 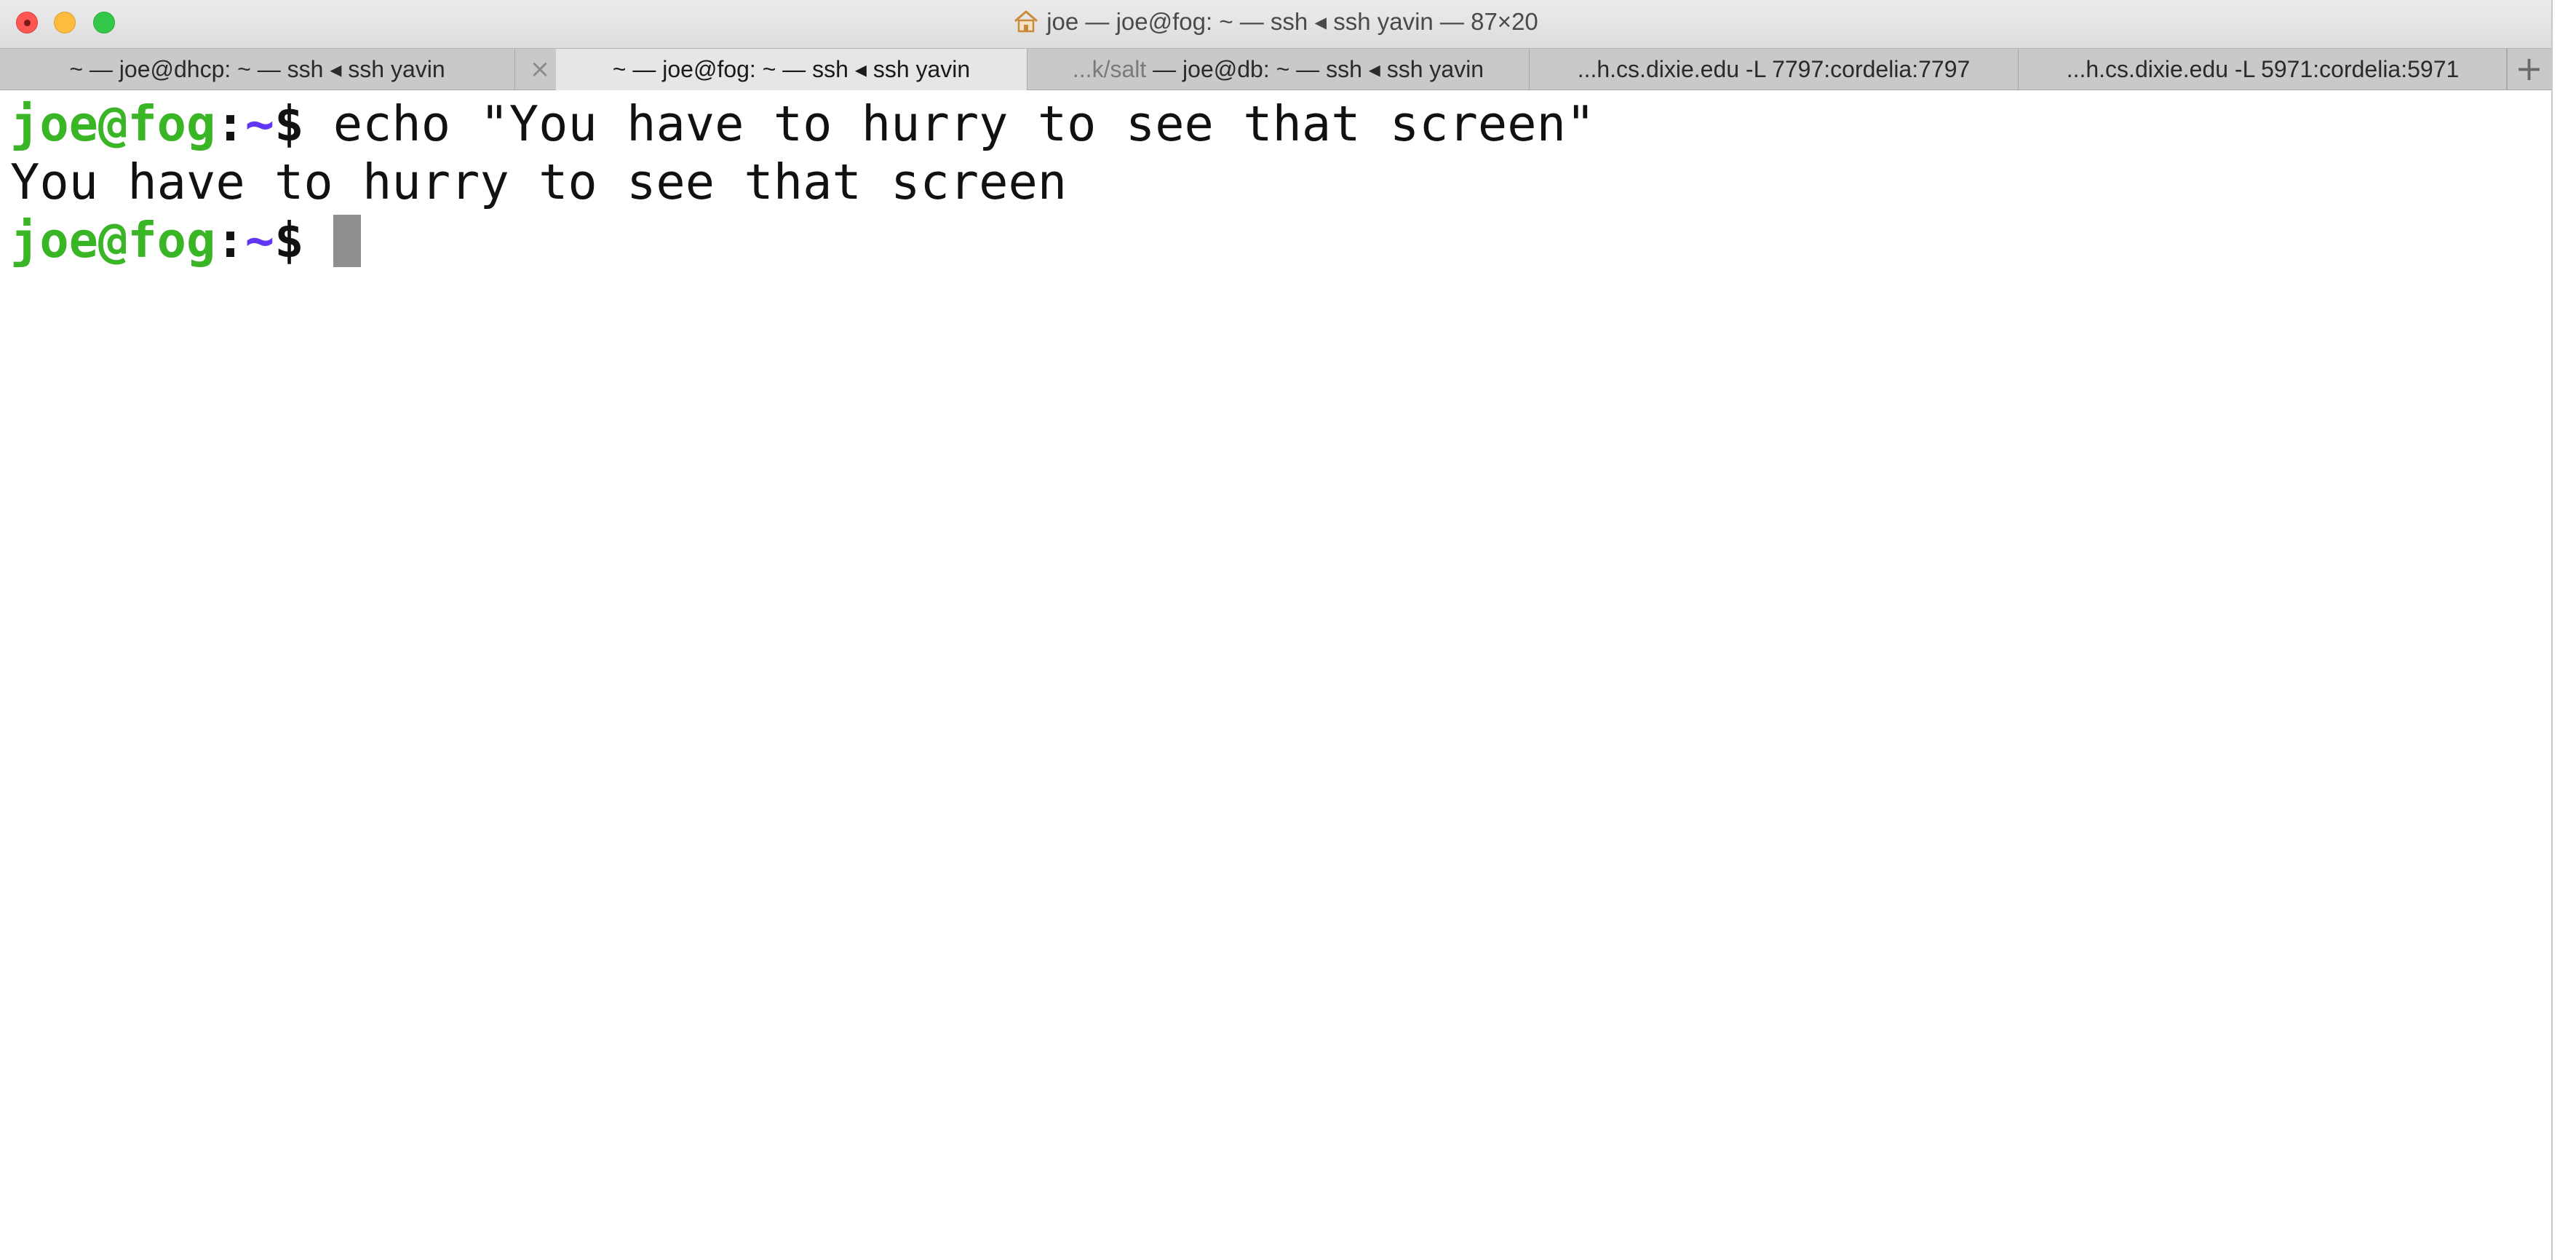 What do you see at coordinates (1280, 240) in the screenshot?
I see `active-prompt-line: joe@fog:~$` at bounding box center [1280, 240].